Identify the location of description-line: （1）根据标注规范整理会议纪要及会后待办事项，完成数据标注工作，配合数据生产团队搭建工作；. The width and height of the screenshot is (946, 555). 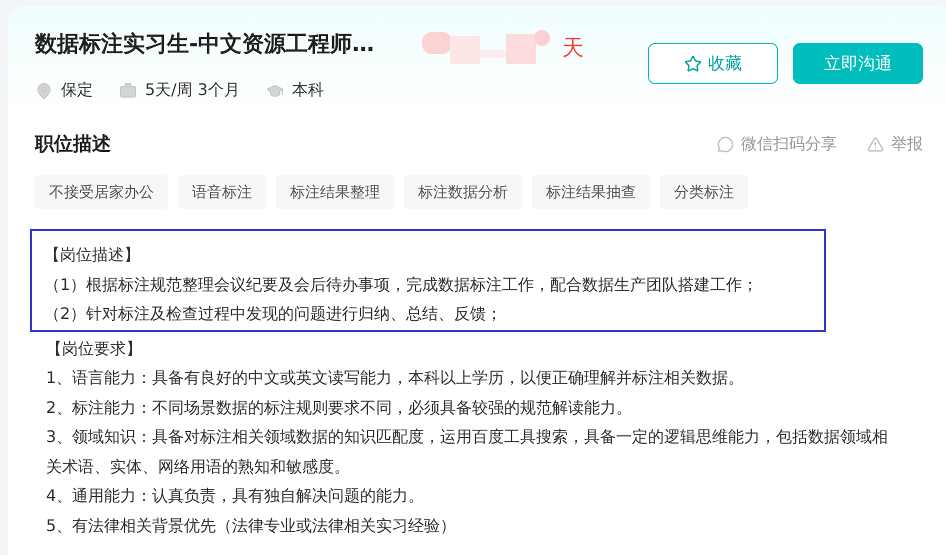
(402, 285).